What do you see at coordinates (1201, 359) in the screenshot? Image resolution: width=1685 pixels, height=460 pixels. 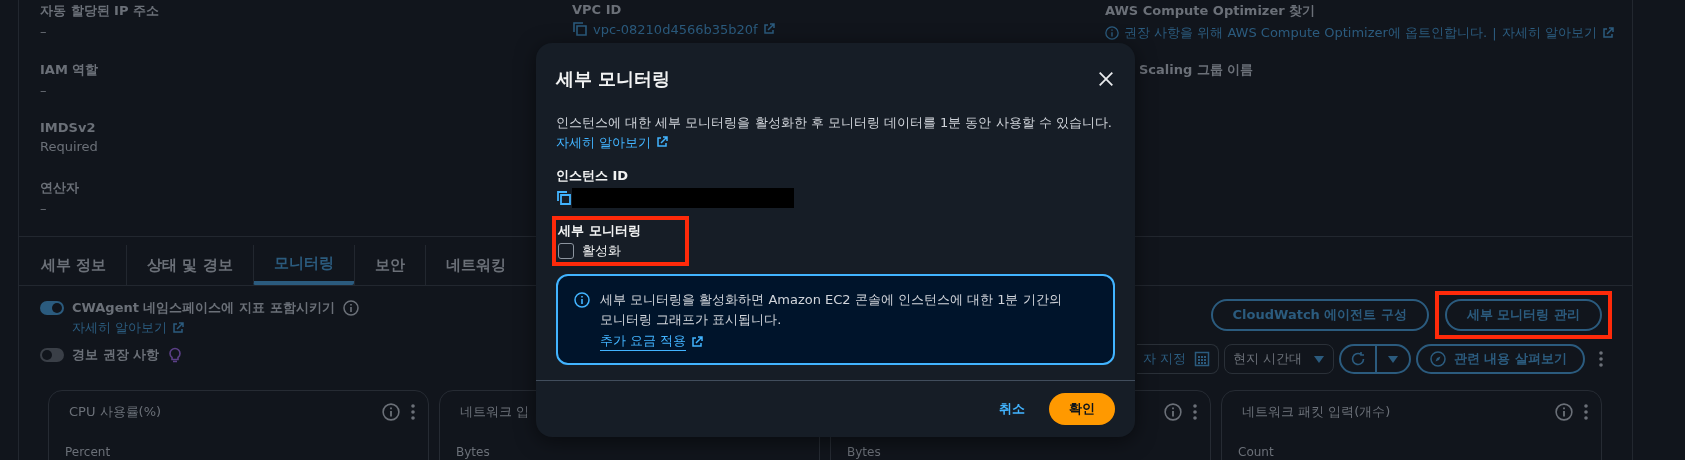 I see `calendar-icon` at bounding box center [1201, 359].